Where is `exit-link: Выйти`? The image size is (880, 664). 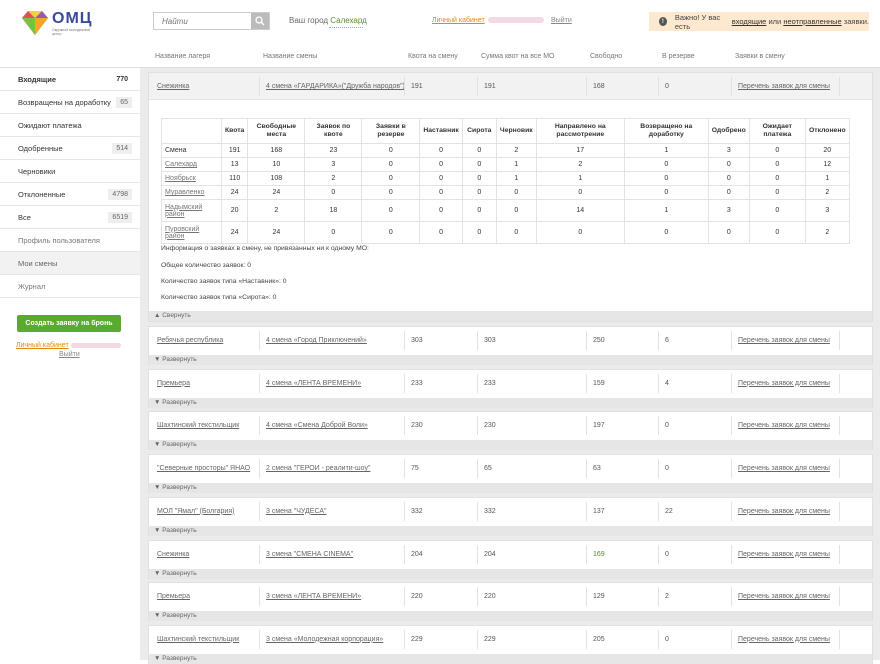 exit-link: Выйти is located at coordinates (561, 20).